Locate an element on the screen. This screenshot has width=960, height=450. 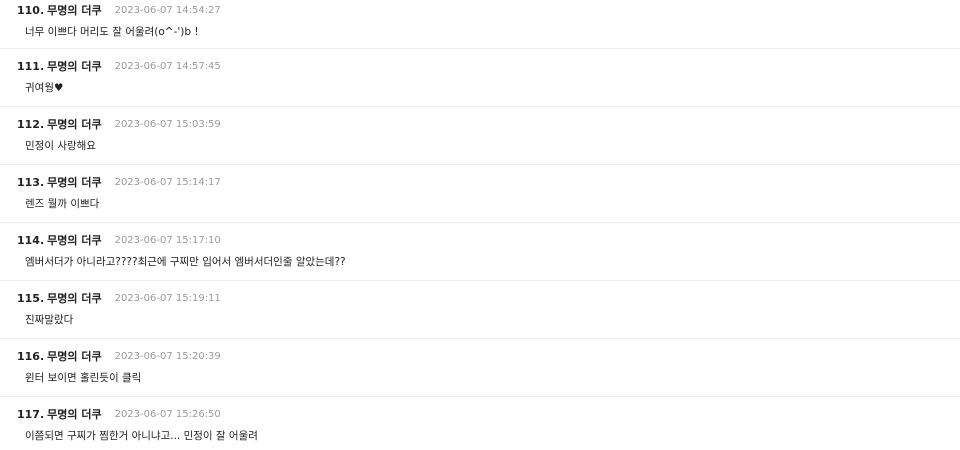
comment-text: 민정이 사랑해요 is located at coordinates (60, 146).